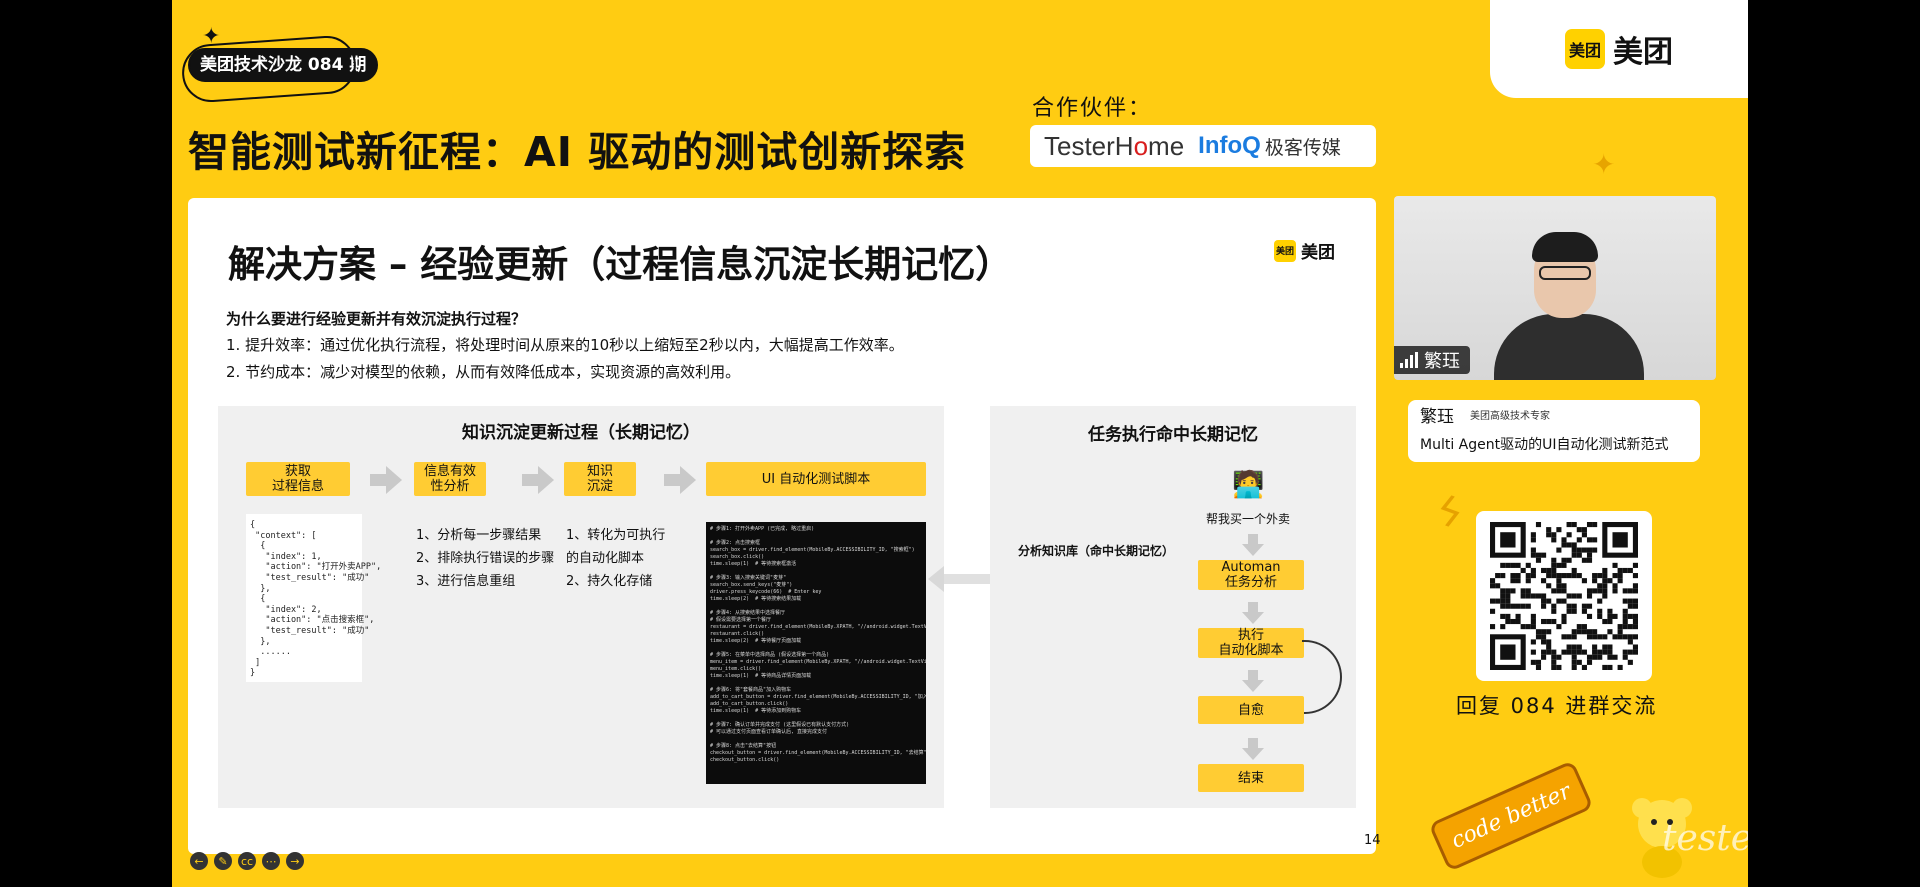 This screenshot has height=887, width=1920. What do you see at coordinates (1096, 551) in the screenshot?
I see `knowledge-base-label: 分析知识库（命中长期记忆）` at bounding box center [1096, 551].